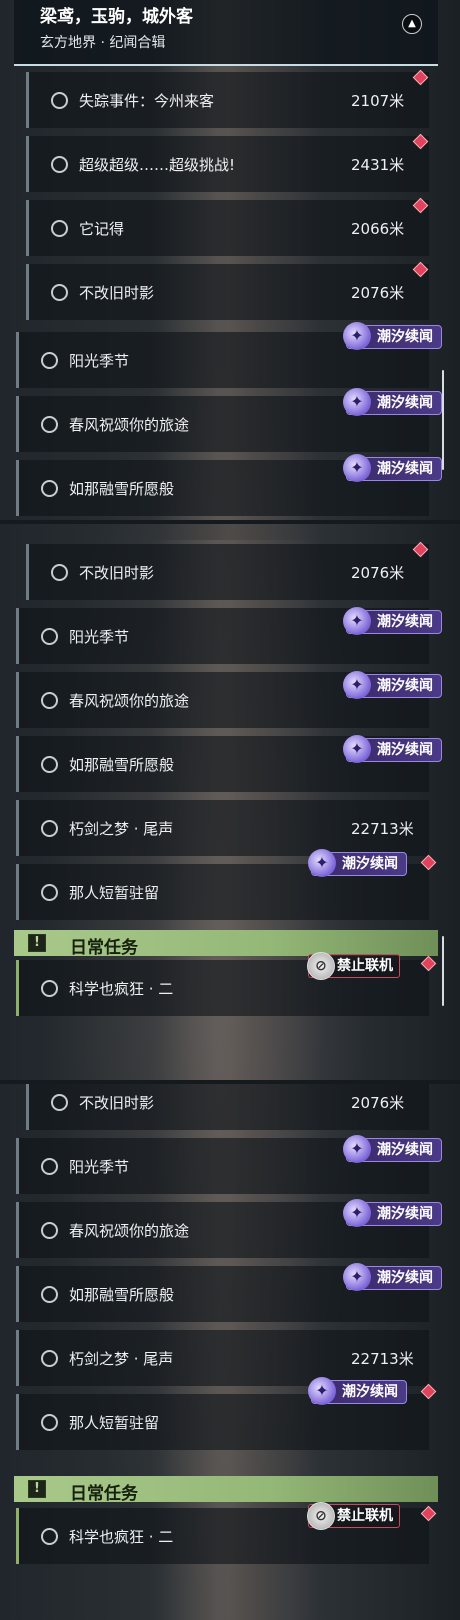 The height and width of the screenshot is (1620, 460). I want to click on quest-distance: 2107米, so click(378, 101).